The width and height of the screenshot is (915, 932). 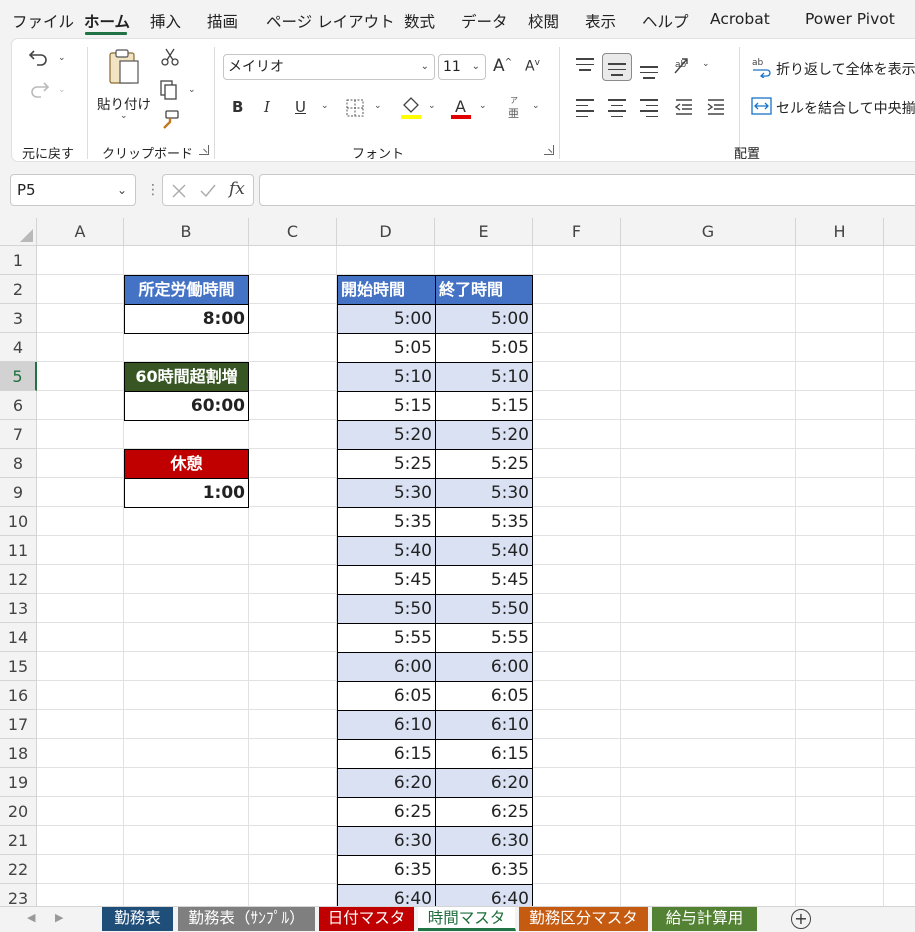 What do you see at coordinates (386, 895) in the screenshot?
I see `start-time-cell: 6:40` at bounding box center [386, 895].